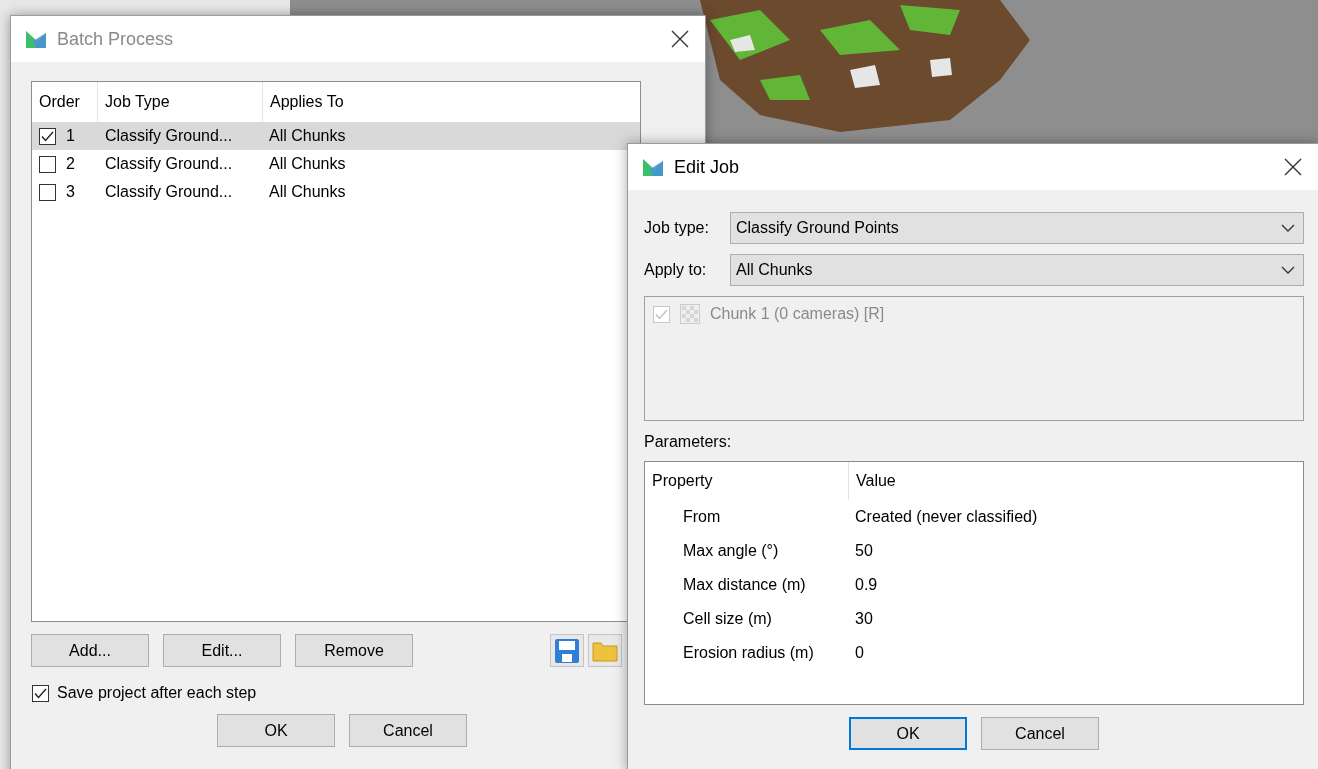 This screenshot has height=769, width=1318. What do you see at coordinates (702, 517) in the screenshot?
I see `table-cell-text: From` at bounding box center [702, 517].